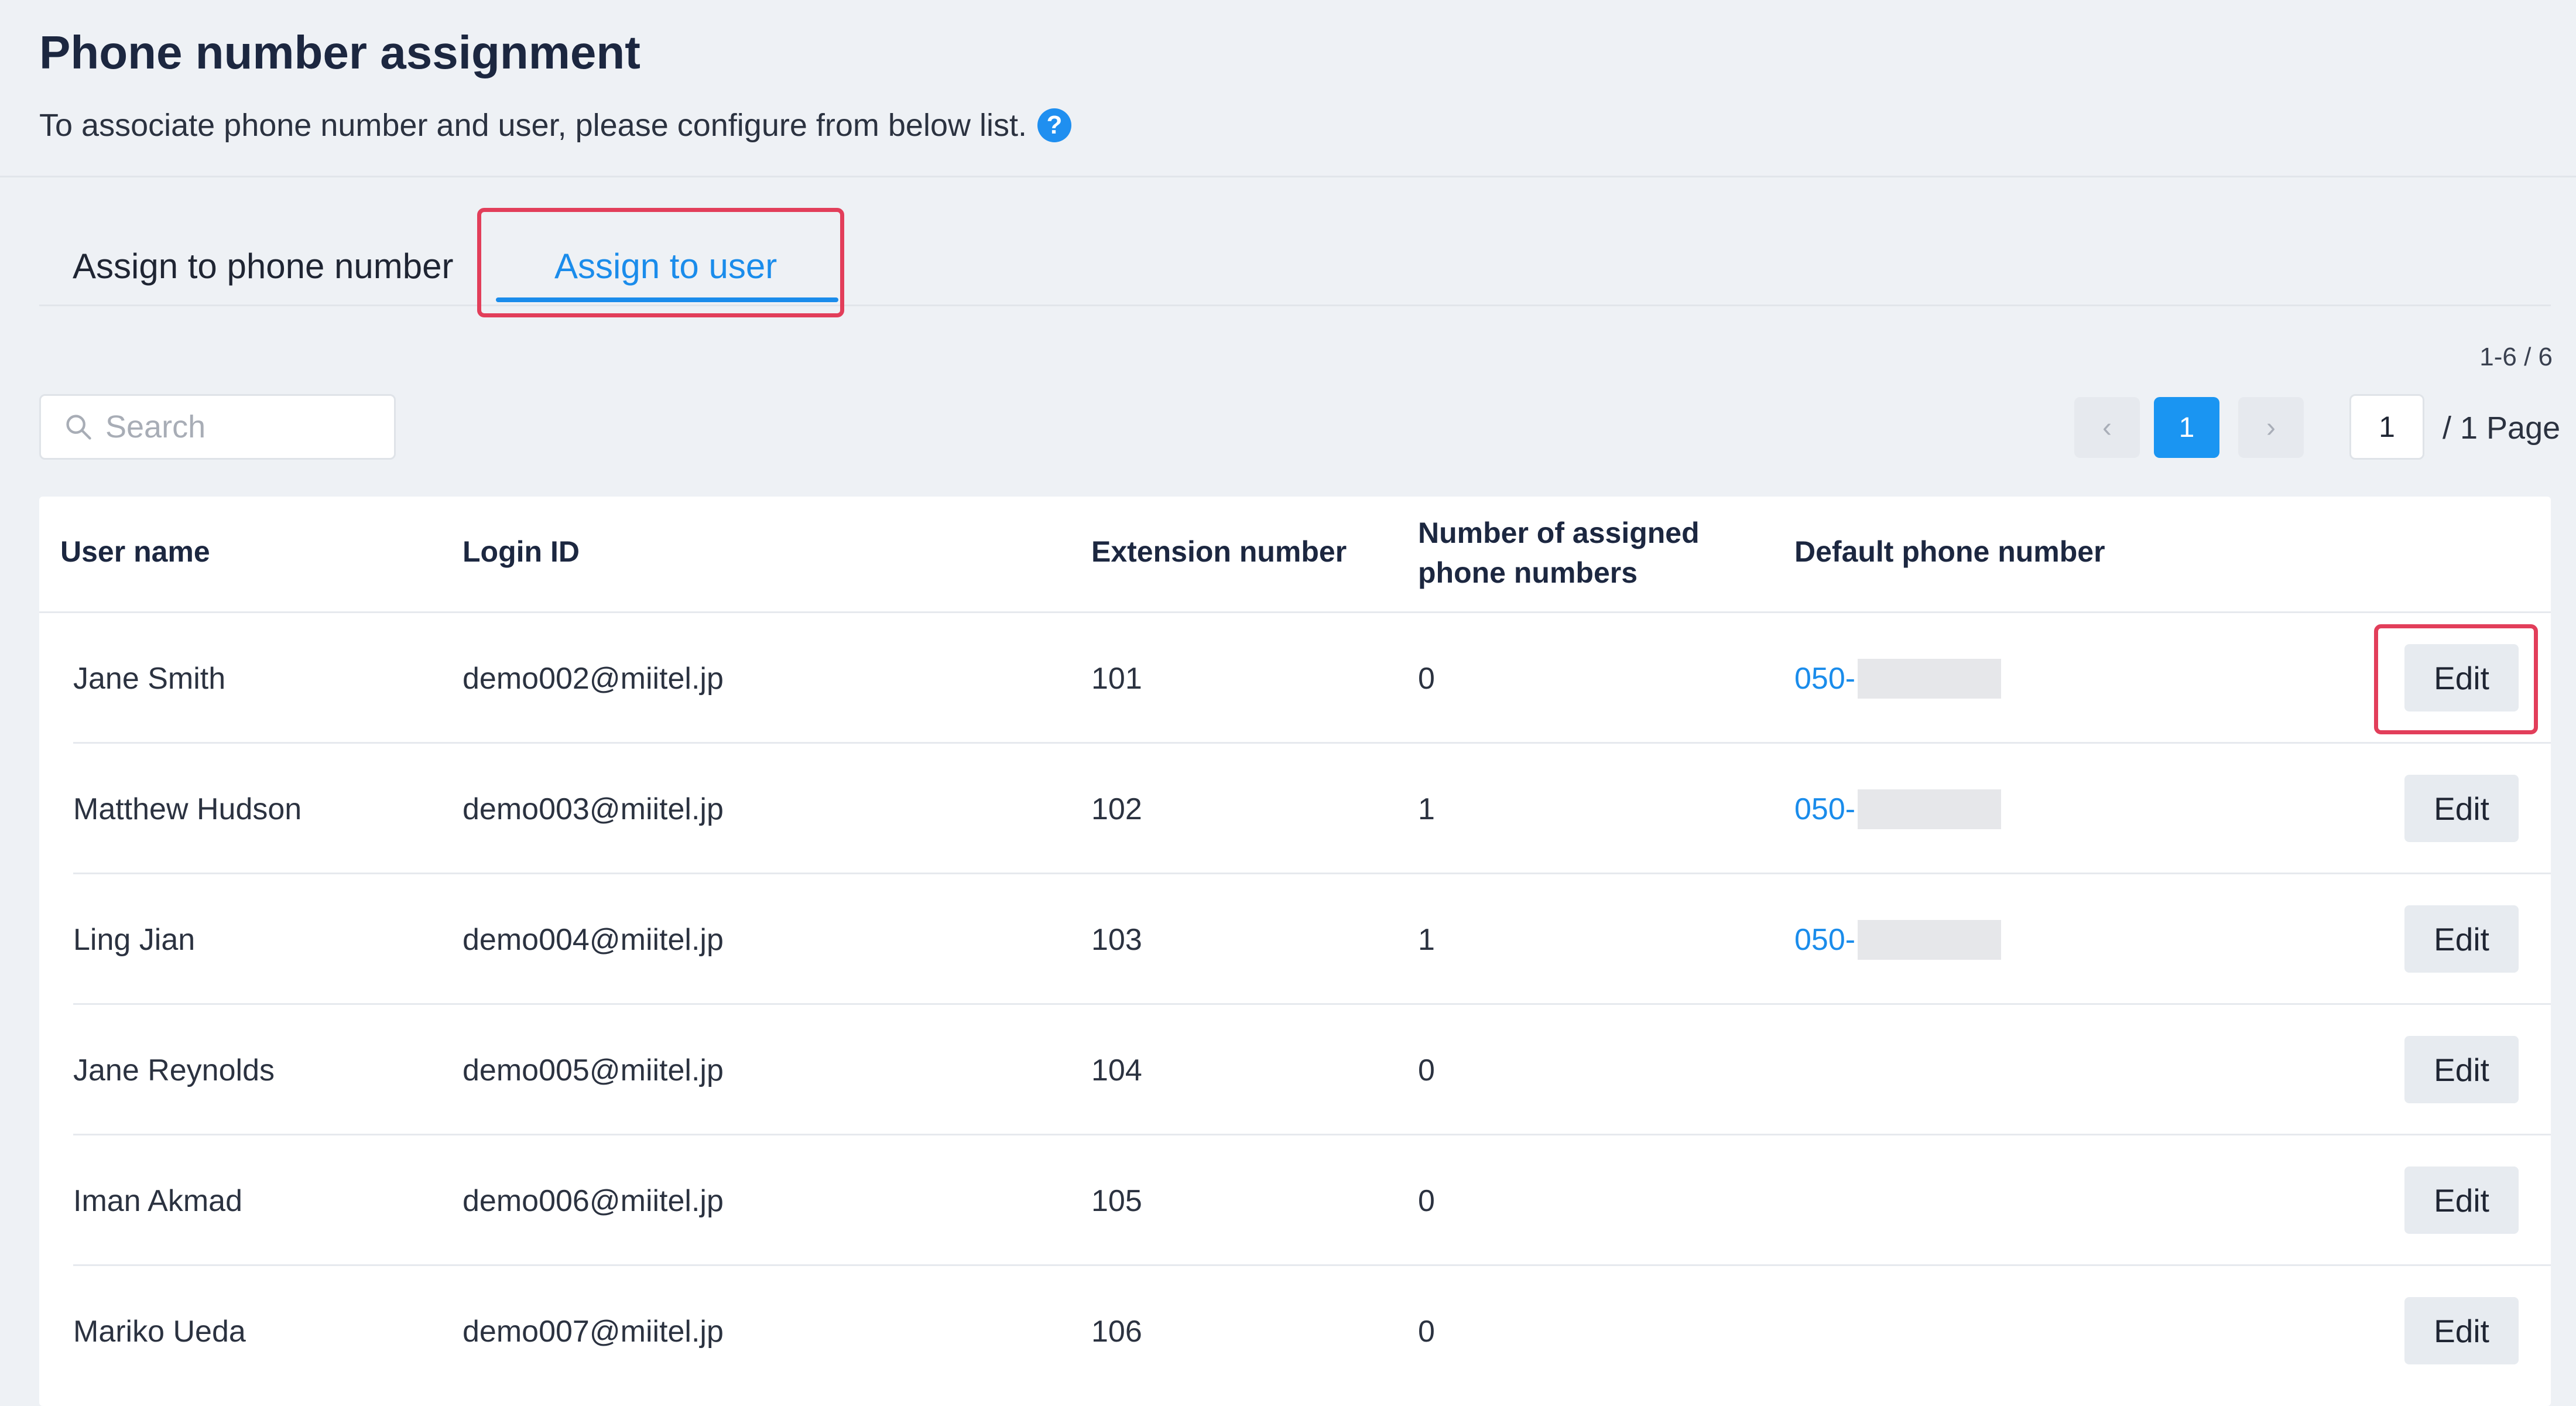  Describe the element at coordinates (246, 427) in the screenshot. I see `search-input` at that location.